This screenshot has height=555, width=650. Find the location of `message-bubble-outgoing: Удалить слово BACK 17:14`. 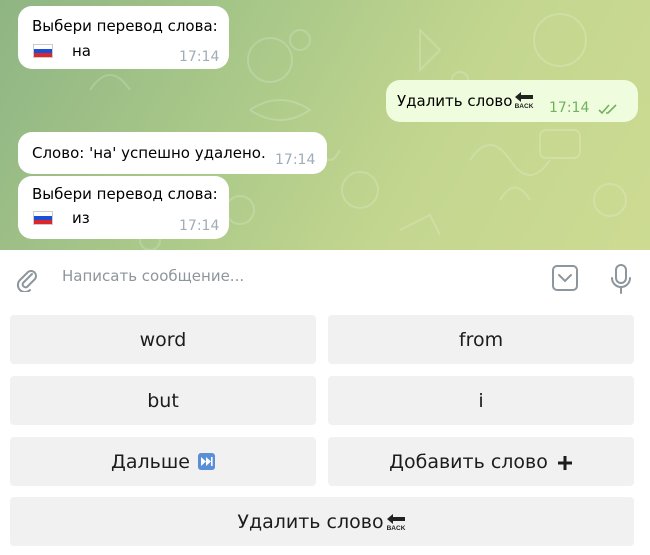

message-bubble-outgoing: Удалить слово BACK 17:14 is located at coordinates (512, 101).